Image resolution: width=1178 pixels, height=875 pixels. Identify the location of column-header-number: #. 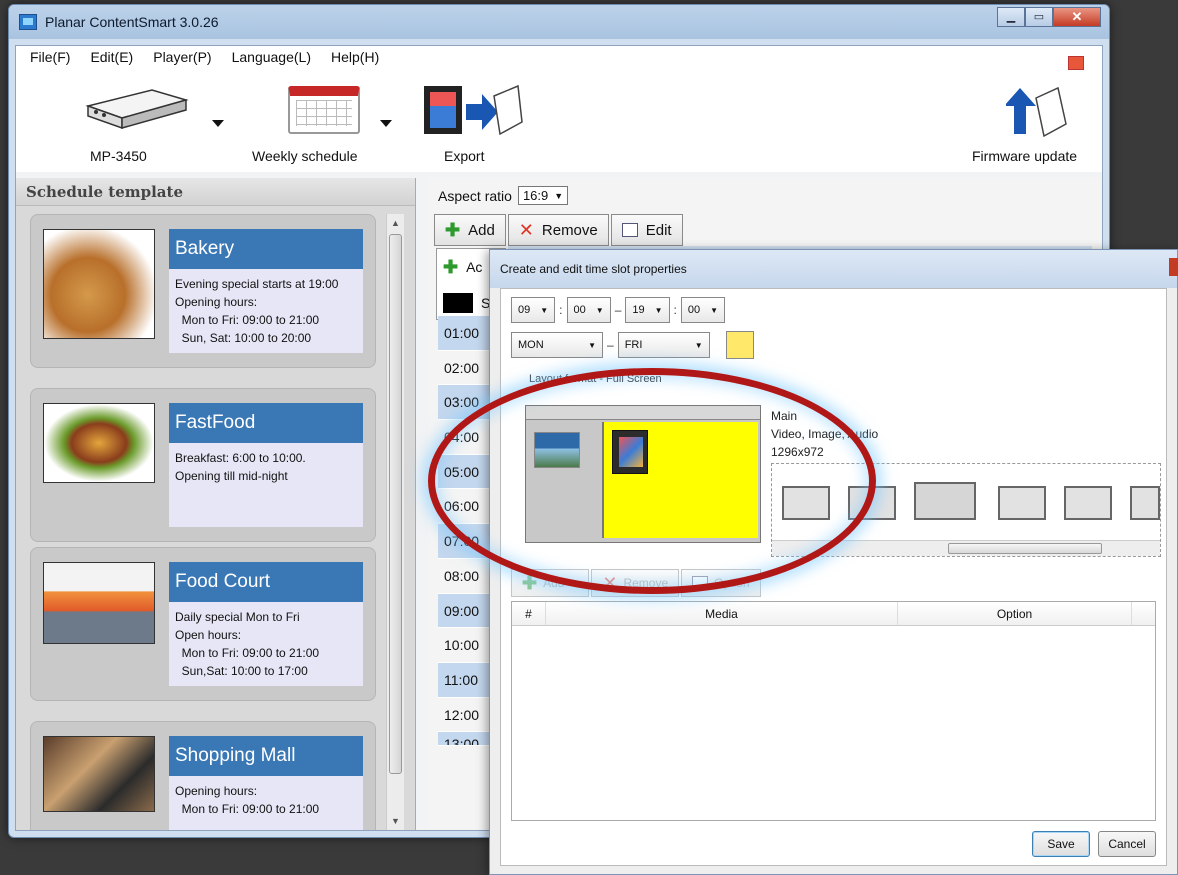
(529, 613).